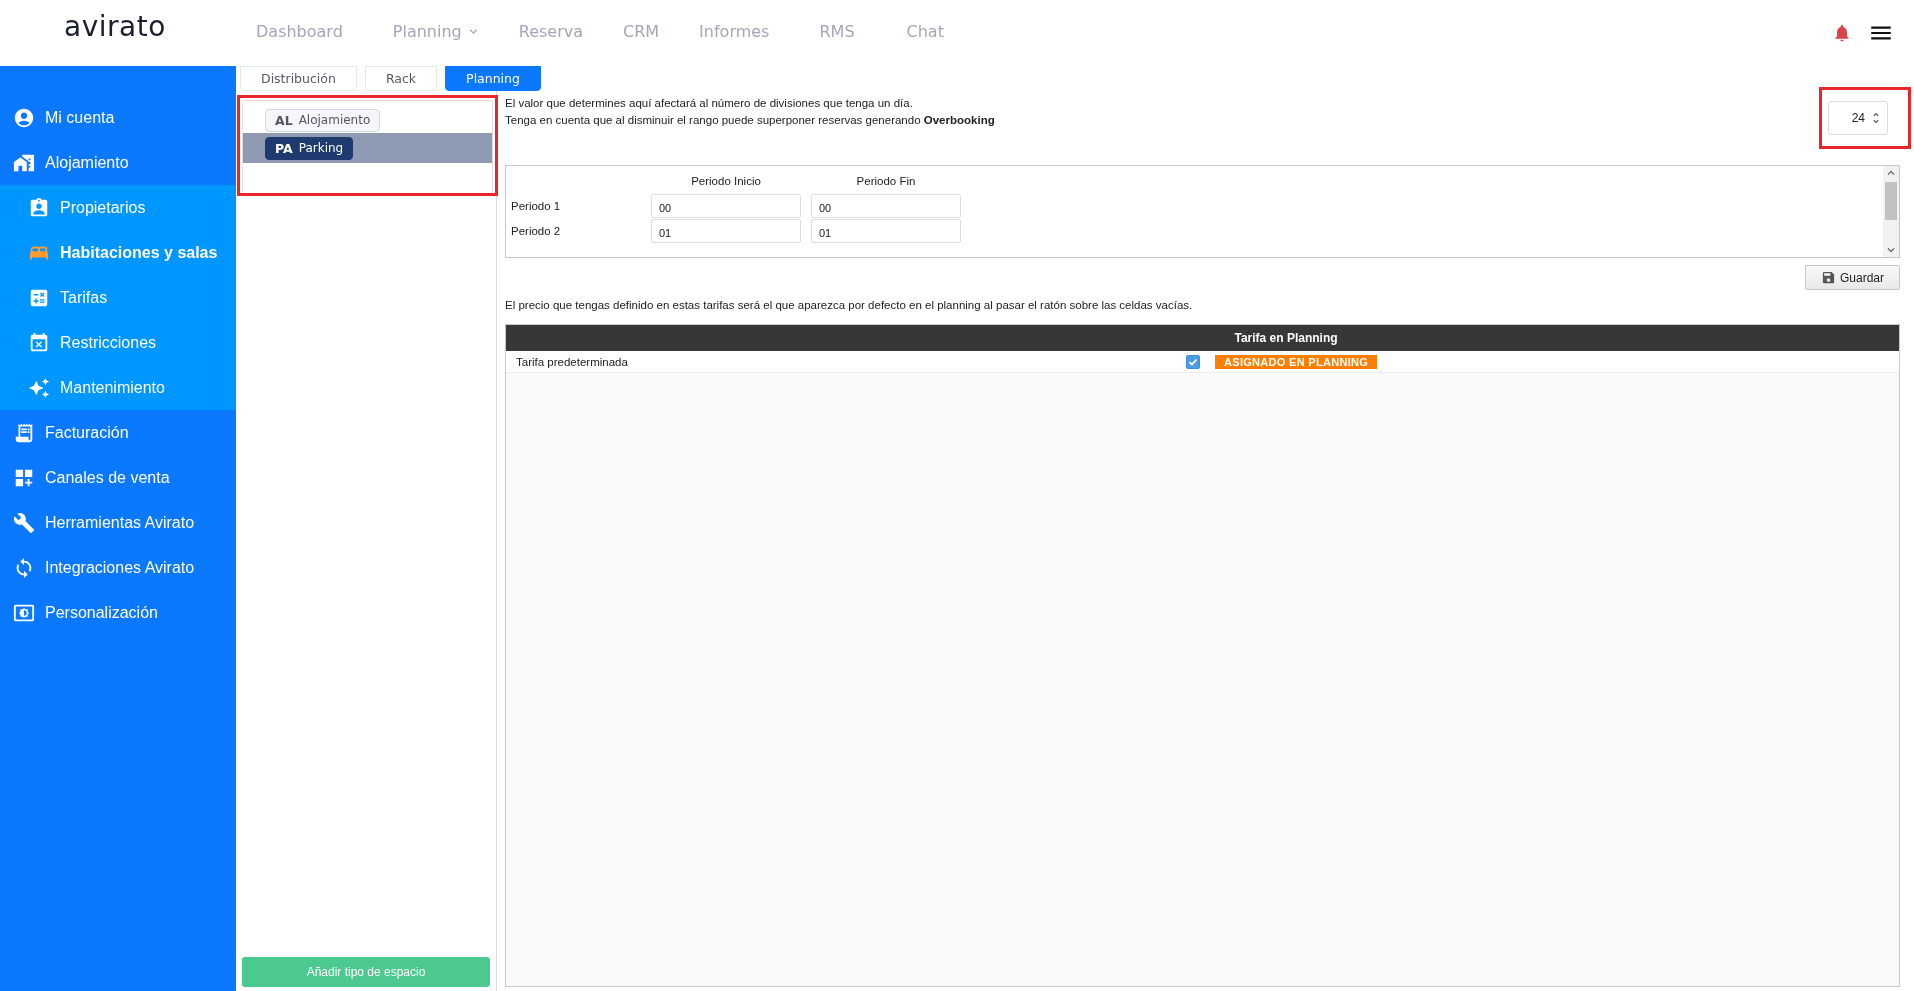  What do you see at coordinates (401, 78) in the screenshot?
I see `tab: Rack` at bounding box center [401, 78].